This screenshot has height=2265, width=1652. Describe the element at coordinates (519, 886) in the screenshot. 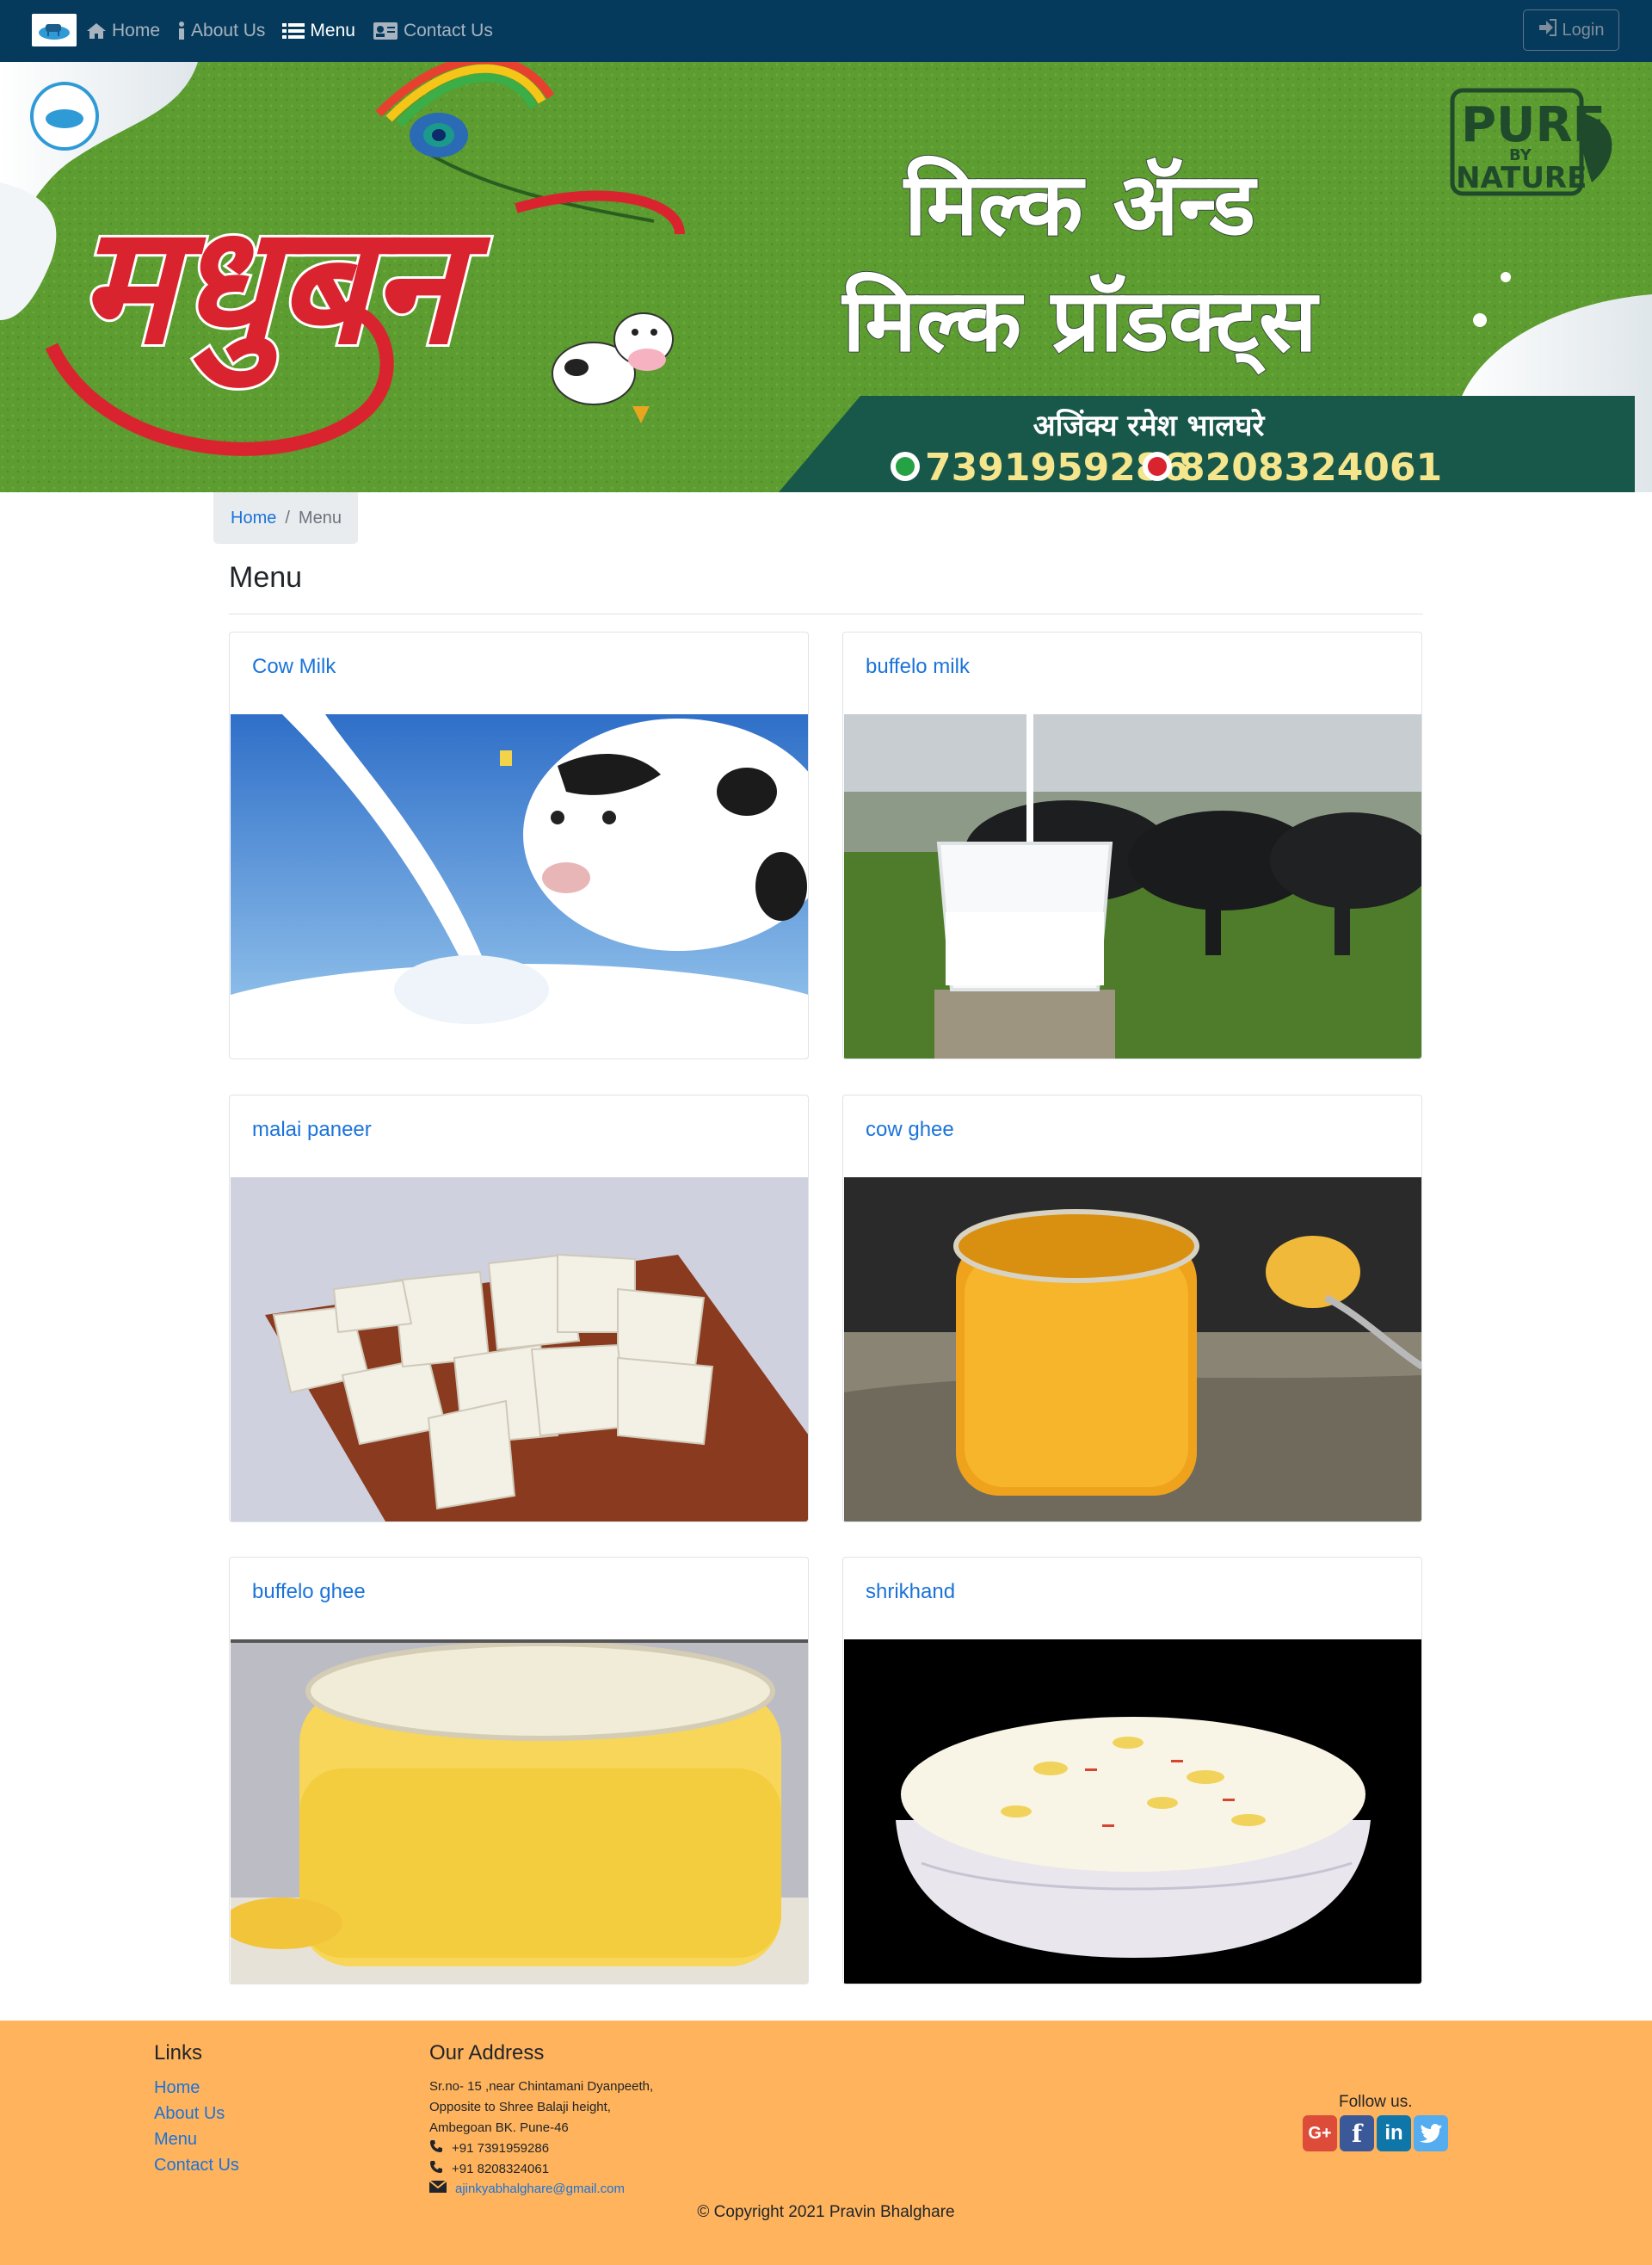

I see `product-image-cow-milk` at that location.